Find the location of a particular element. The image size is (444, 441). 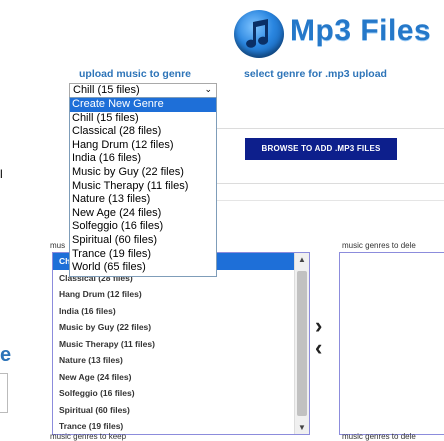

list-item: Solfeggio (16 files) is located at coordinates (181, 393).